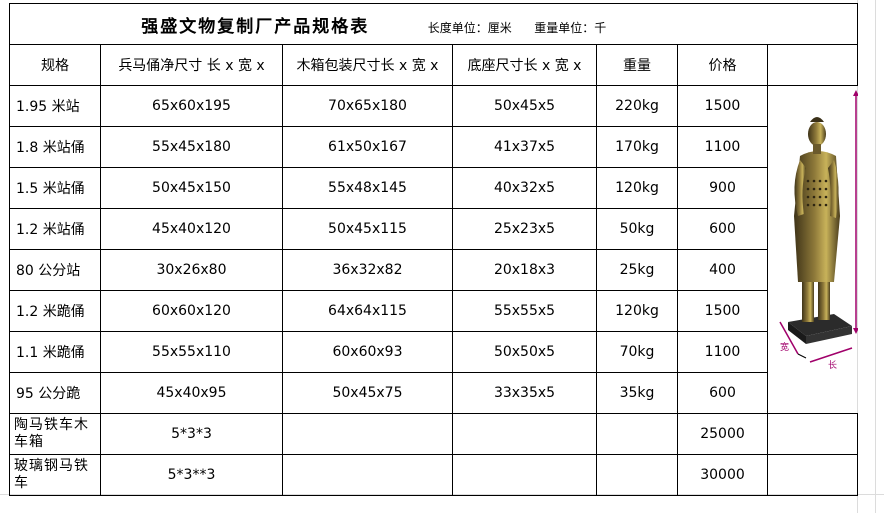 This screenshot has width=884, height=513. What do you see at coordinates (191, 106) in the screenshot?
I see `net-size: 65x60x195` at bounding box center [191, 106].